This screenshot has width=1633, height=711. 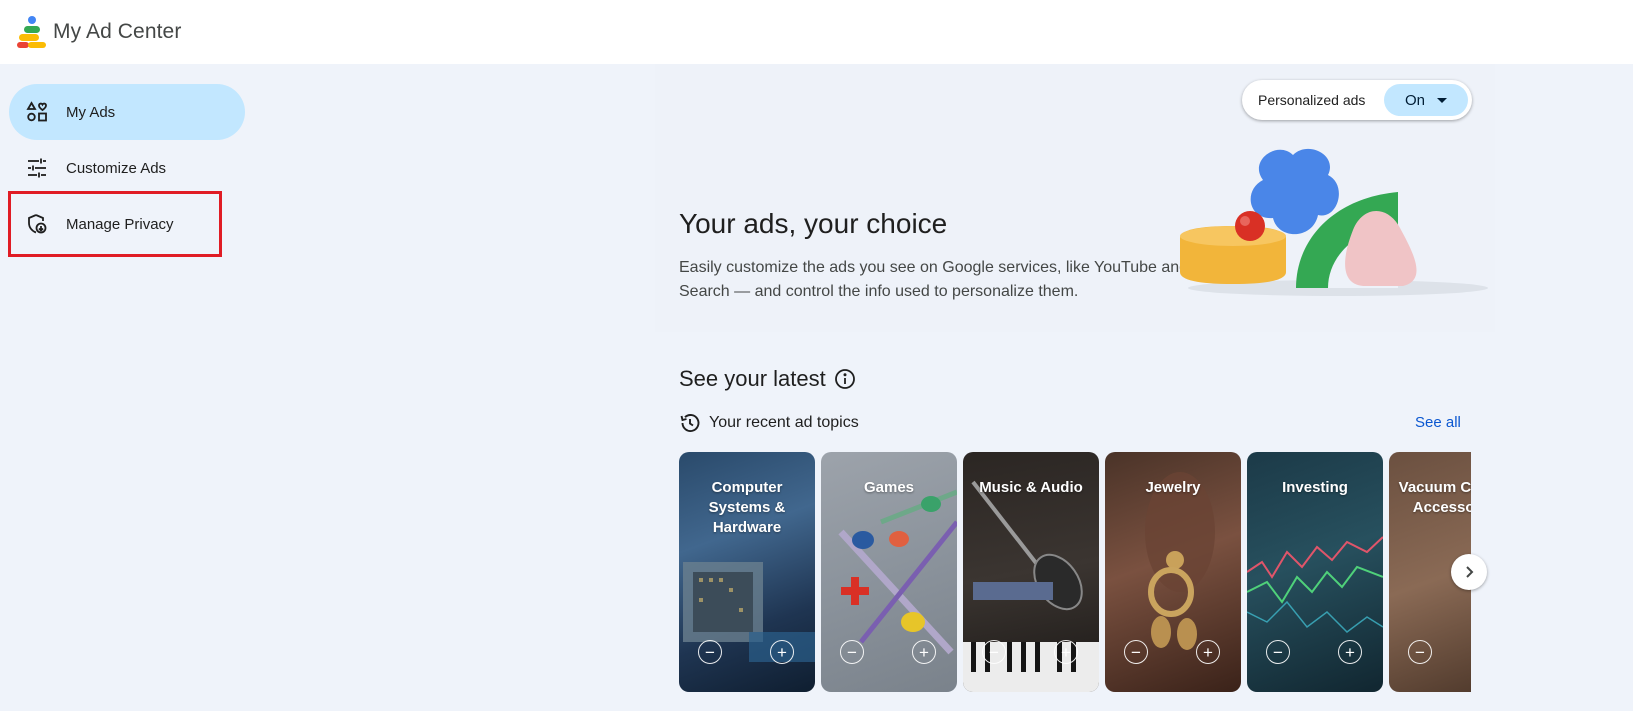 What do you see at coordinates (1438, 422) in the screenshot?
I see `see-all-link: See all` at bounding box center [1438, 422].